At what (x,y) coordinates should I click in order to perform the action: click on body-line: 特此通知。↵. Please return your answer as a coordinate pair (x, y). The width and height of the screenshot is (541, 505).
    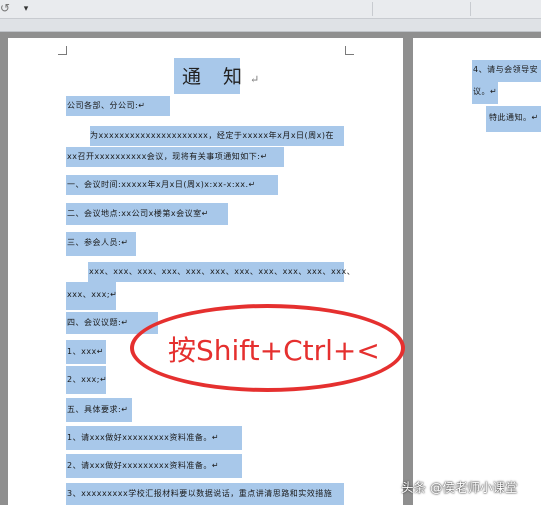
    Looking at the image, I should click on (514, 118).